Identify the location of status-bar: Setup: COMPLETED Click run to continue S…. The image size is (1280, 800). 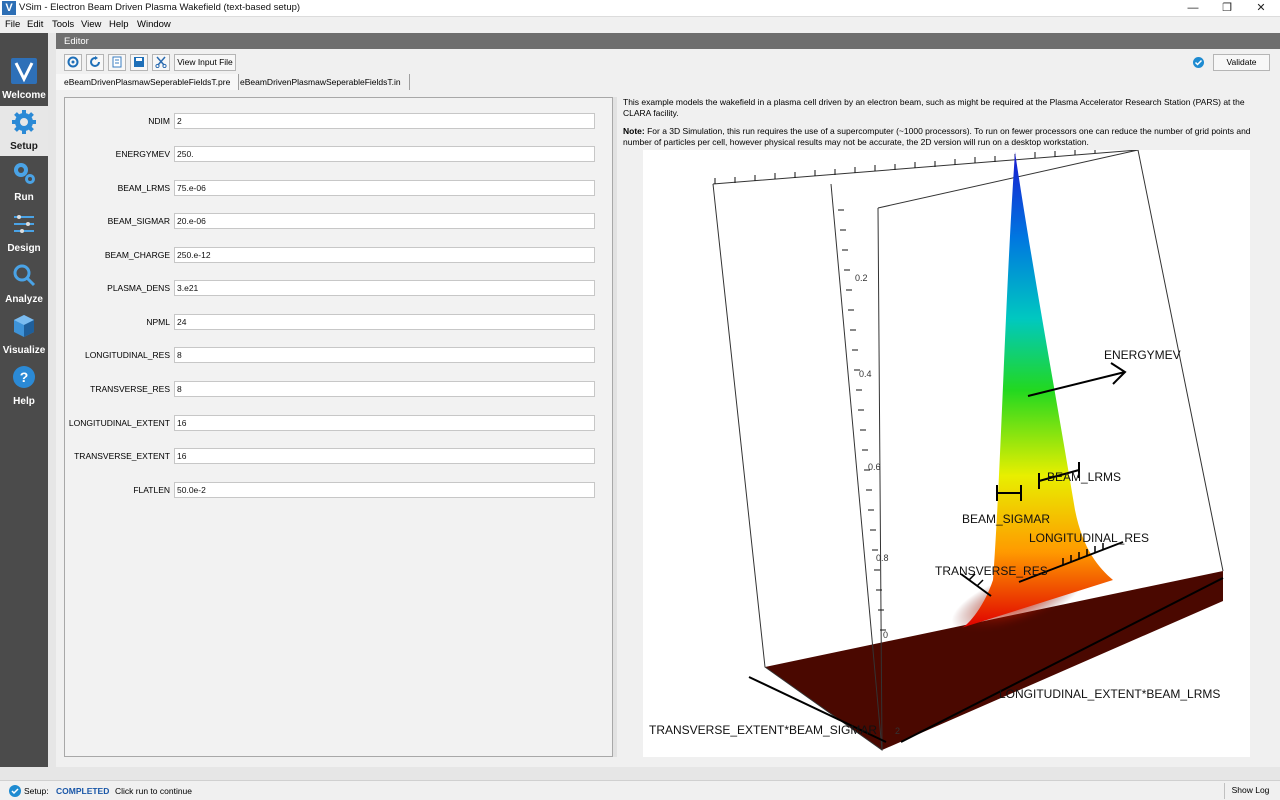
(640, 790).